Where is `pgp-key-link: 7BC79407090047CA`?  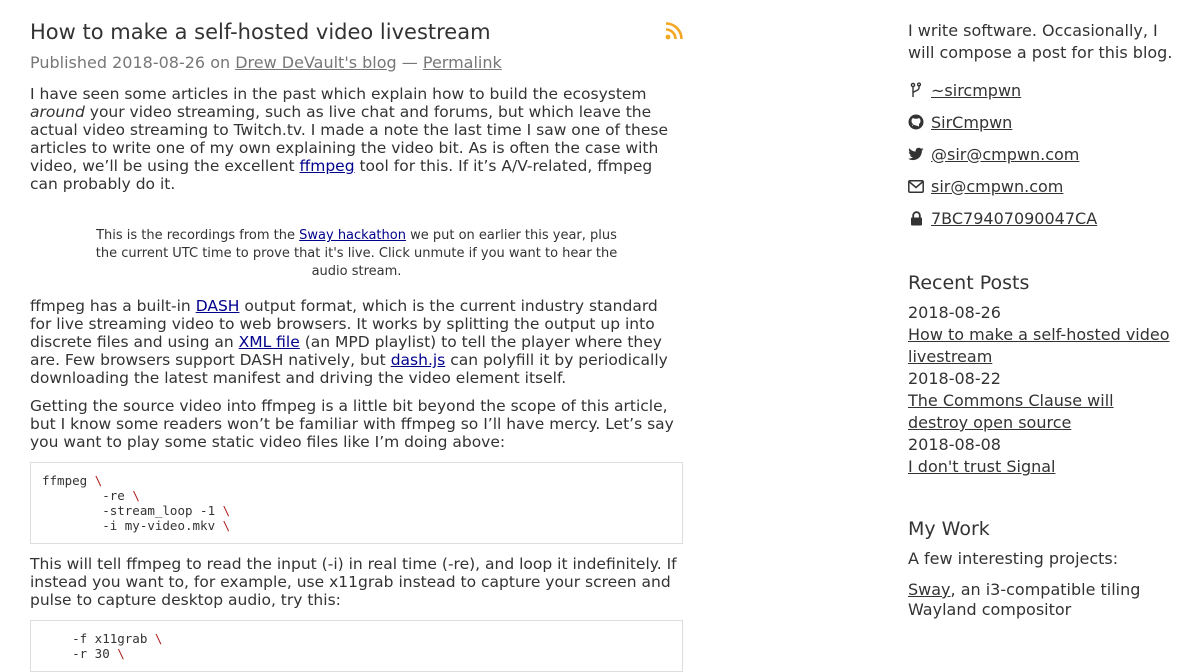
pgp-key-link: 7BC79407090047CA is located at coordinates (1014, 218).